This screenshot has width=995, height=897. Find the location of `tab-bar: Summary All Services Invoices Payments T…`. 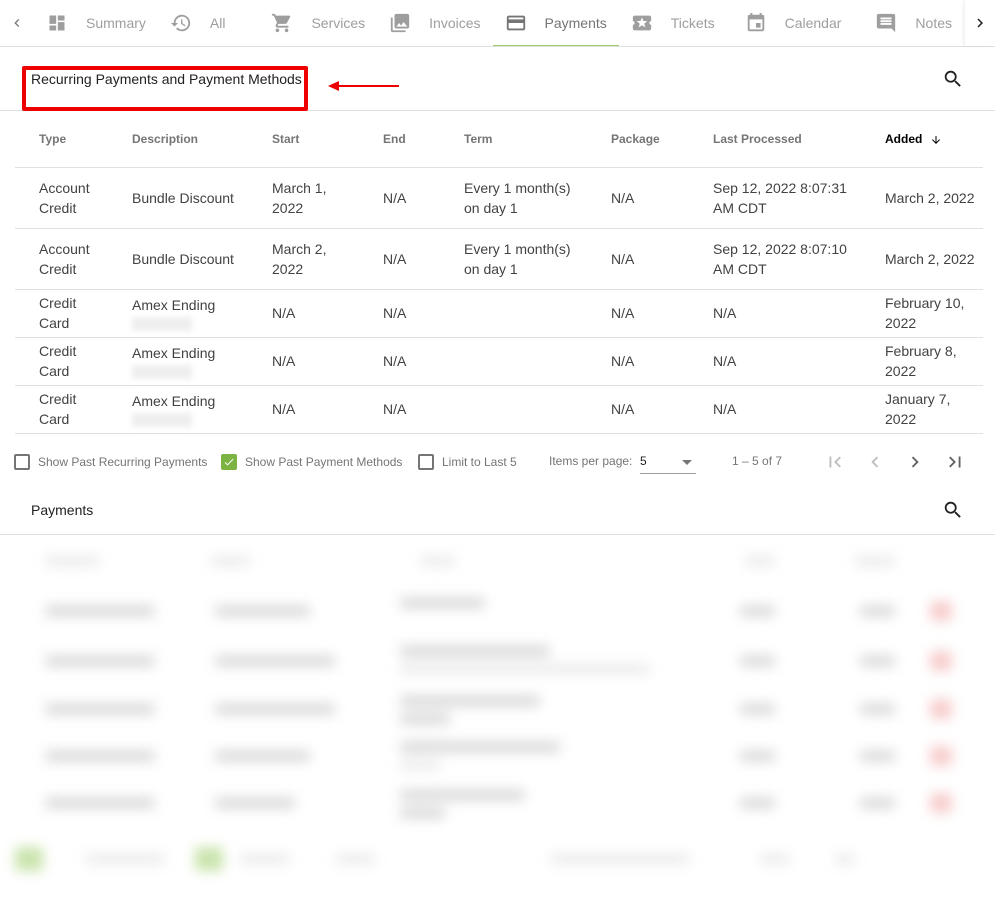

tab-bar: Summary All Services Invoices Payments T… is located at coordinates (497, 23).